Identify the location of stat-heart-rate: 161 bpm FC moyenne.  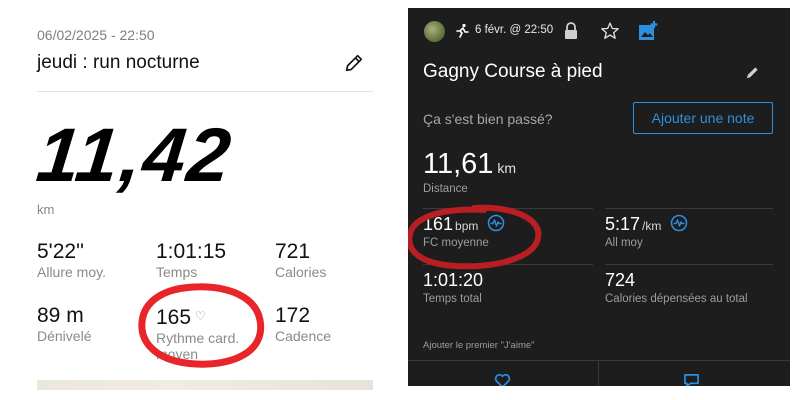
(464, 231).